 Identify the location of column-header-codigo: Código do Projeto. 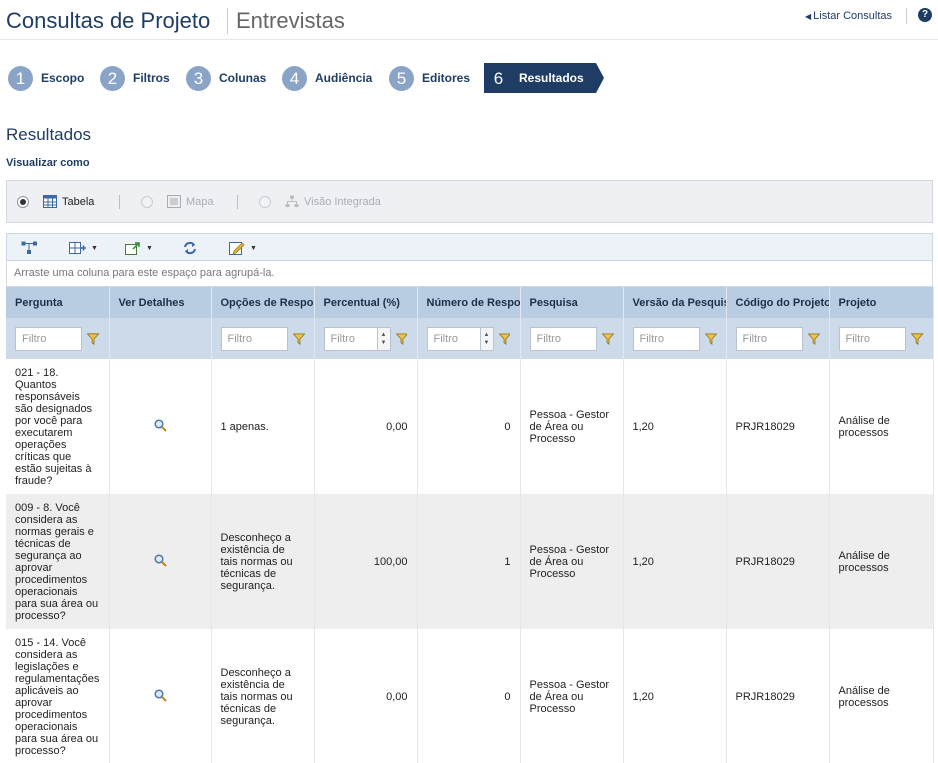
(778, 302).